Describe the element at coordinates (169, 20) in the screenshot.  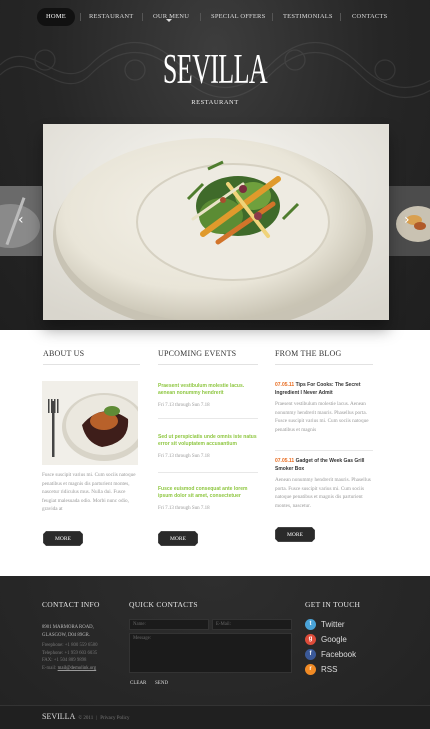
I see `chevron-down-icon` at that location.